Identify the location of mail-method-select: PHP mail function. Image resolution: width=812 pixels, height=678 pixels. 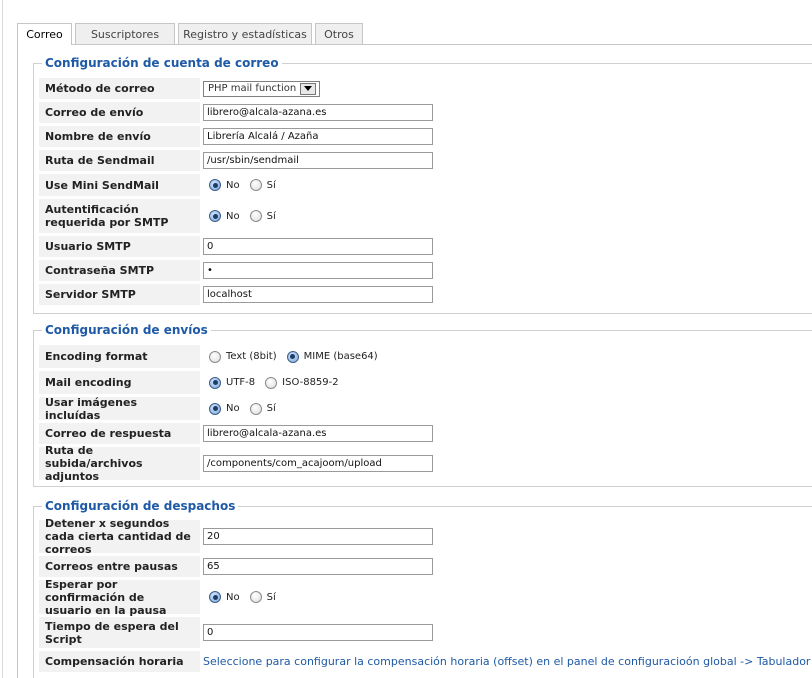
(261, 88).